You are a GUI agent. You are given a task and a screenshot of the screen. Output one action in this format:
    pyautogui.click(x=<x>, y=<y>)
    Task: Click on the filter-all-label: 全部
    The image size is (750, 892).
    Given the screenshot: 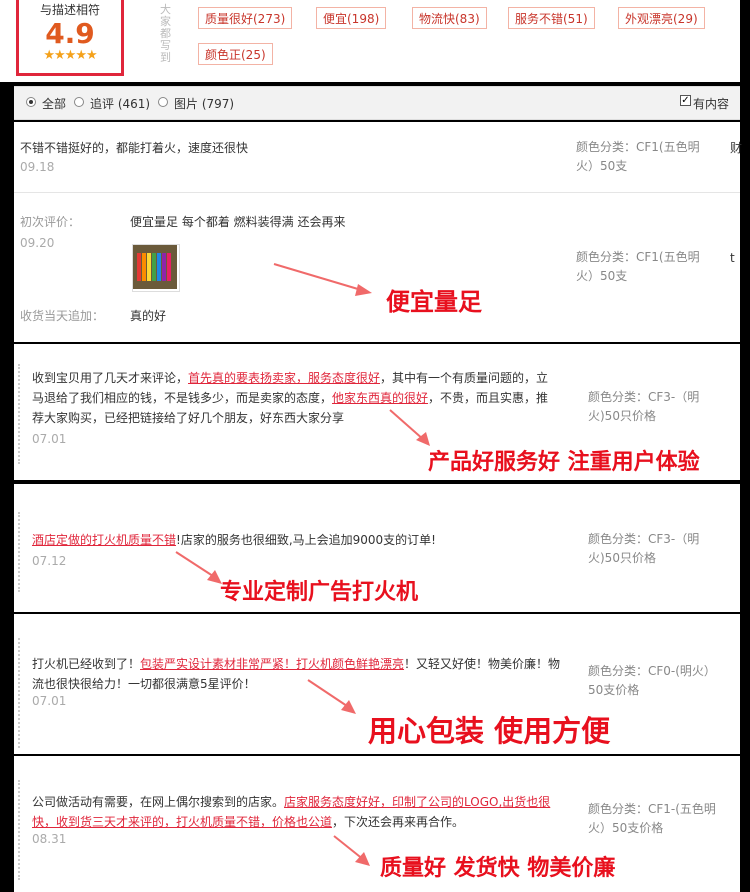 What is the action you would take?
    pyautogui.click(x=54, y=103)
    